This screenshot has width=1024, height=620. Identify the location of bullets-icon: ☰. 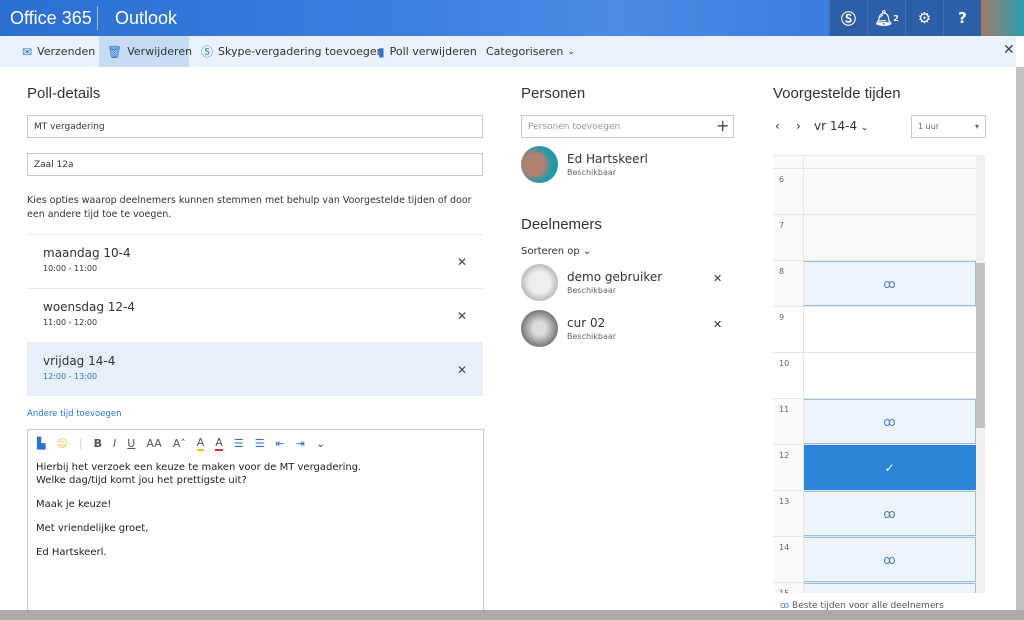
(239, 443).